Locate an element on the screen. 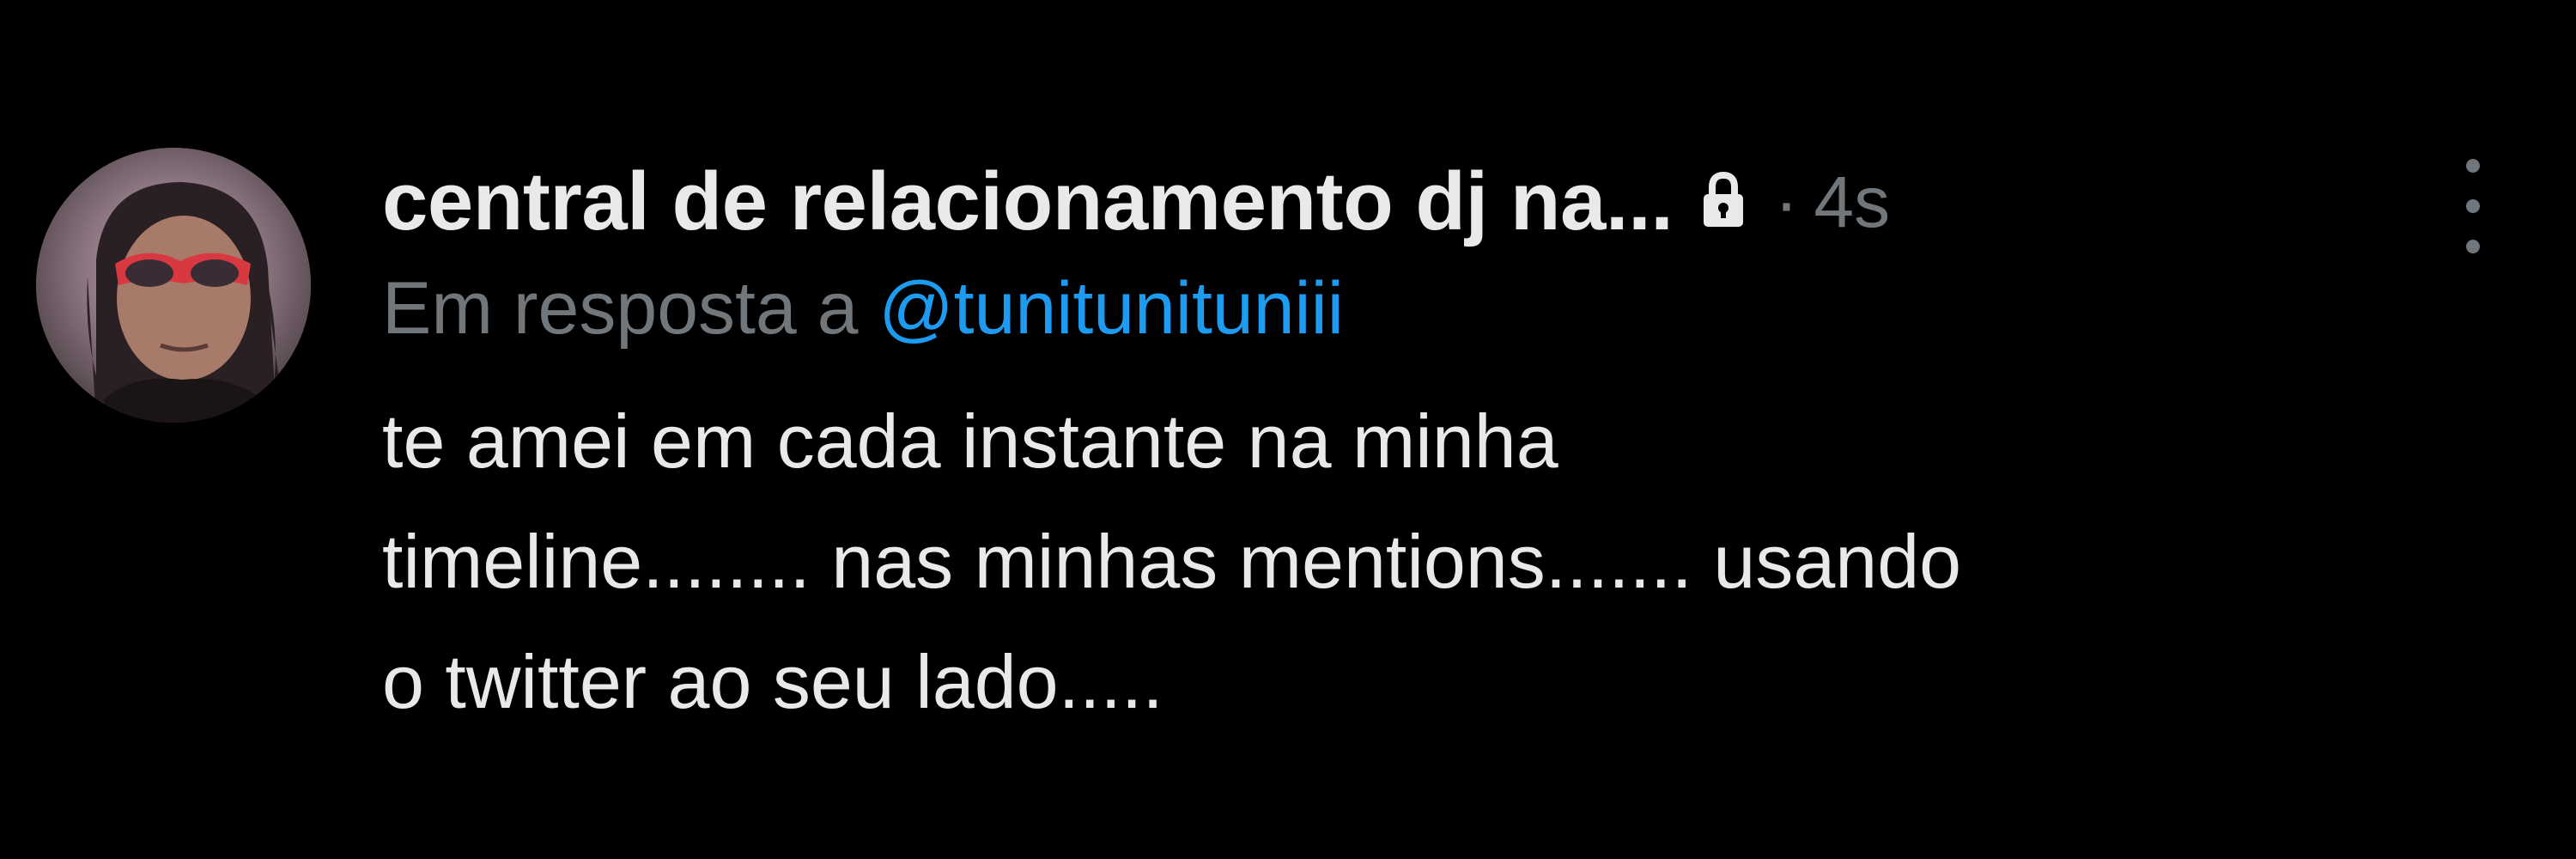  reply-prefix: Em resposta a is located at coordinates (620, 309).